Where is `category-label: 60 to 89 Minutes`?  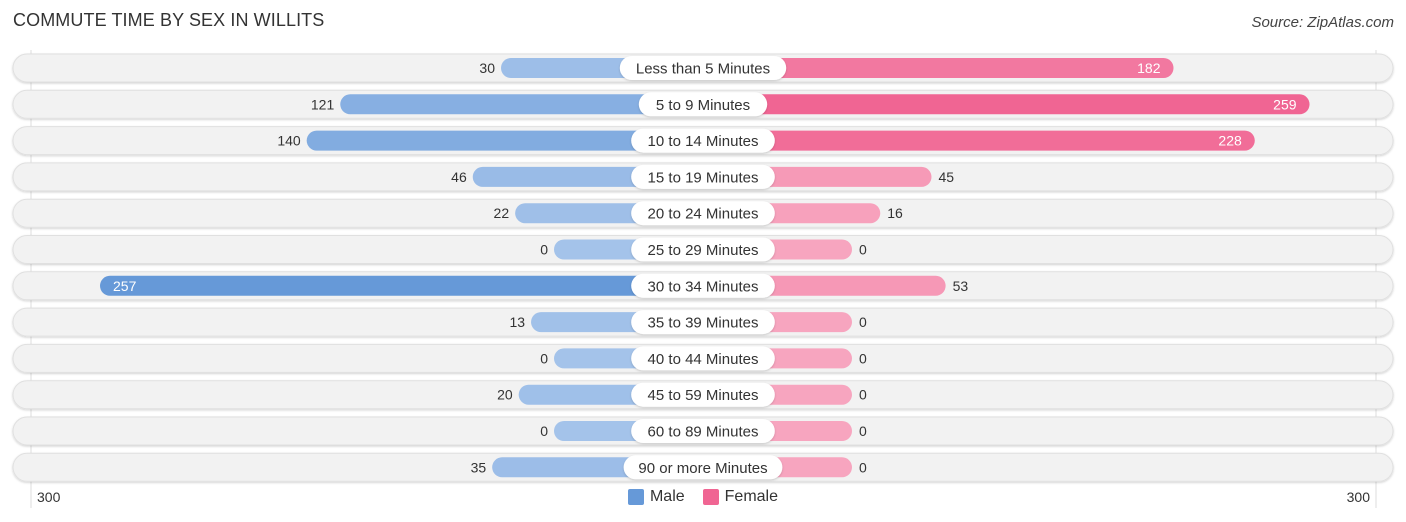 category-label: 60 to 89 Minutes is located at coordinates (703, 432).